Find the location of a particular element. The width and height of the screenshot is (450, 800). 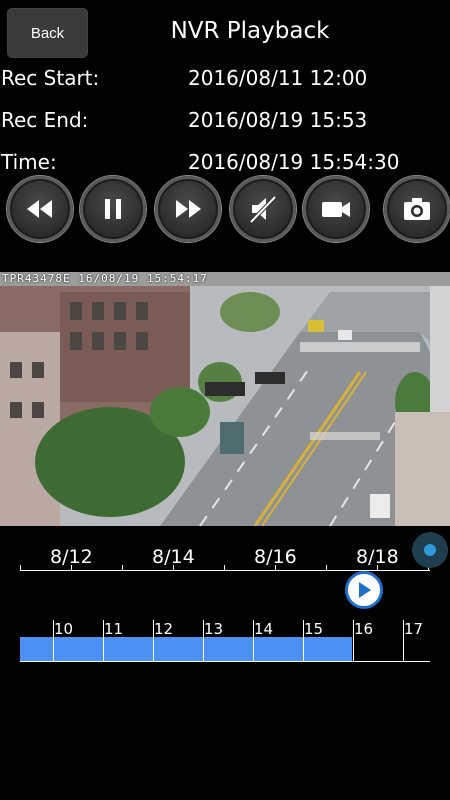

snapshot-button is located at coordinates (417, 209).